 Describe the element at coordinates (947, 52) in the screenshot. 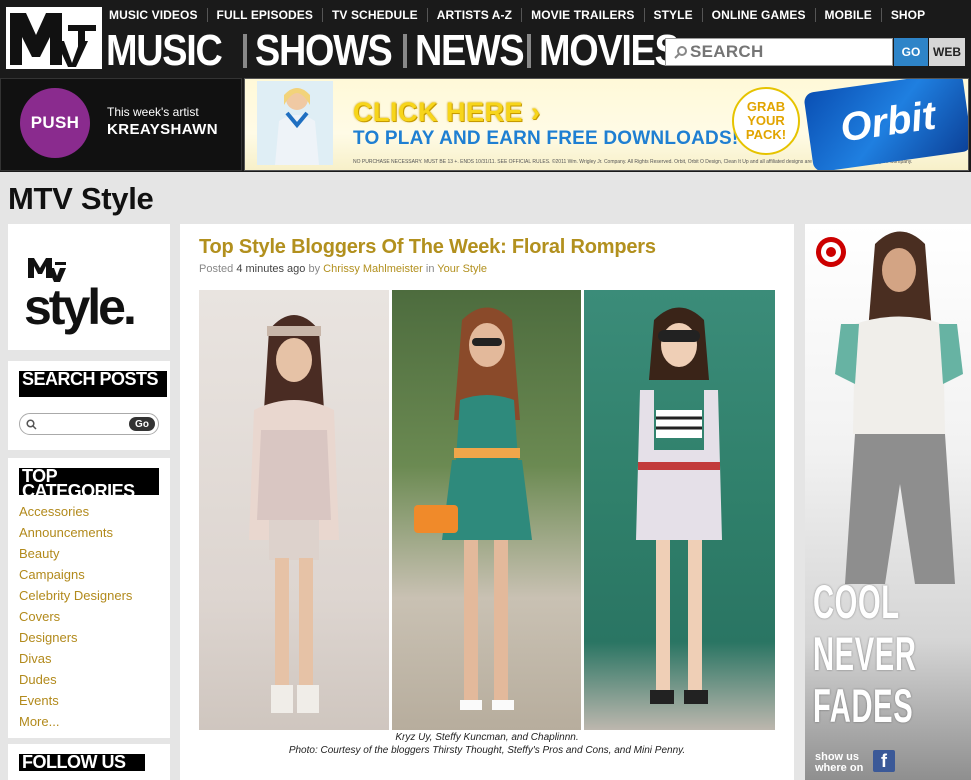

I see `search-web-button: WEB` at that location.